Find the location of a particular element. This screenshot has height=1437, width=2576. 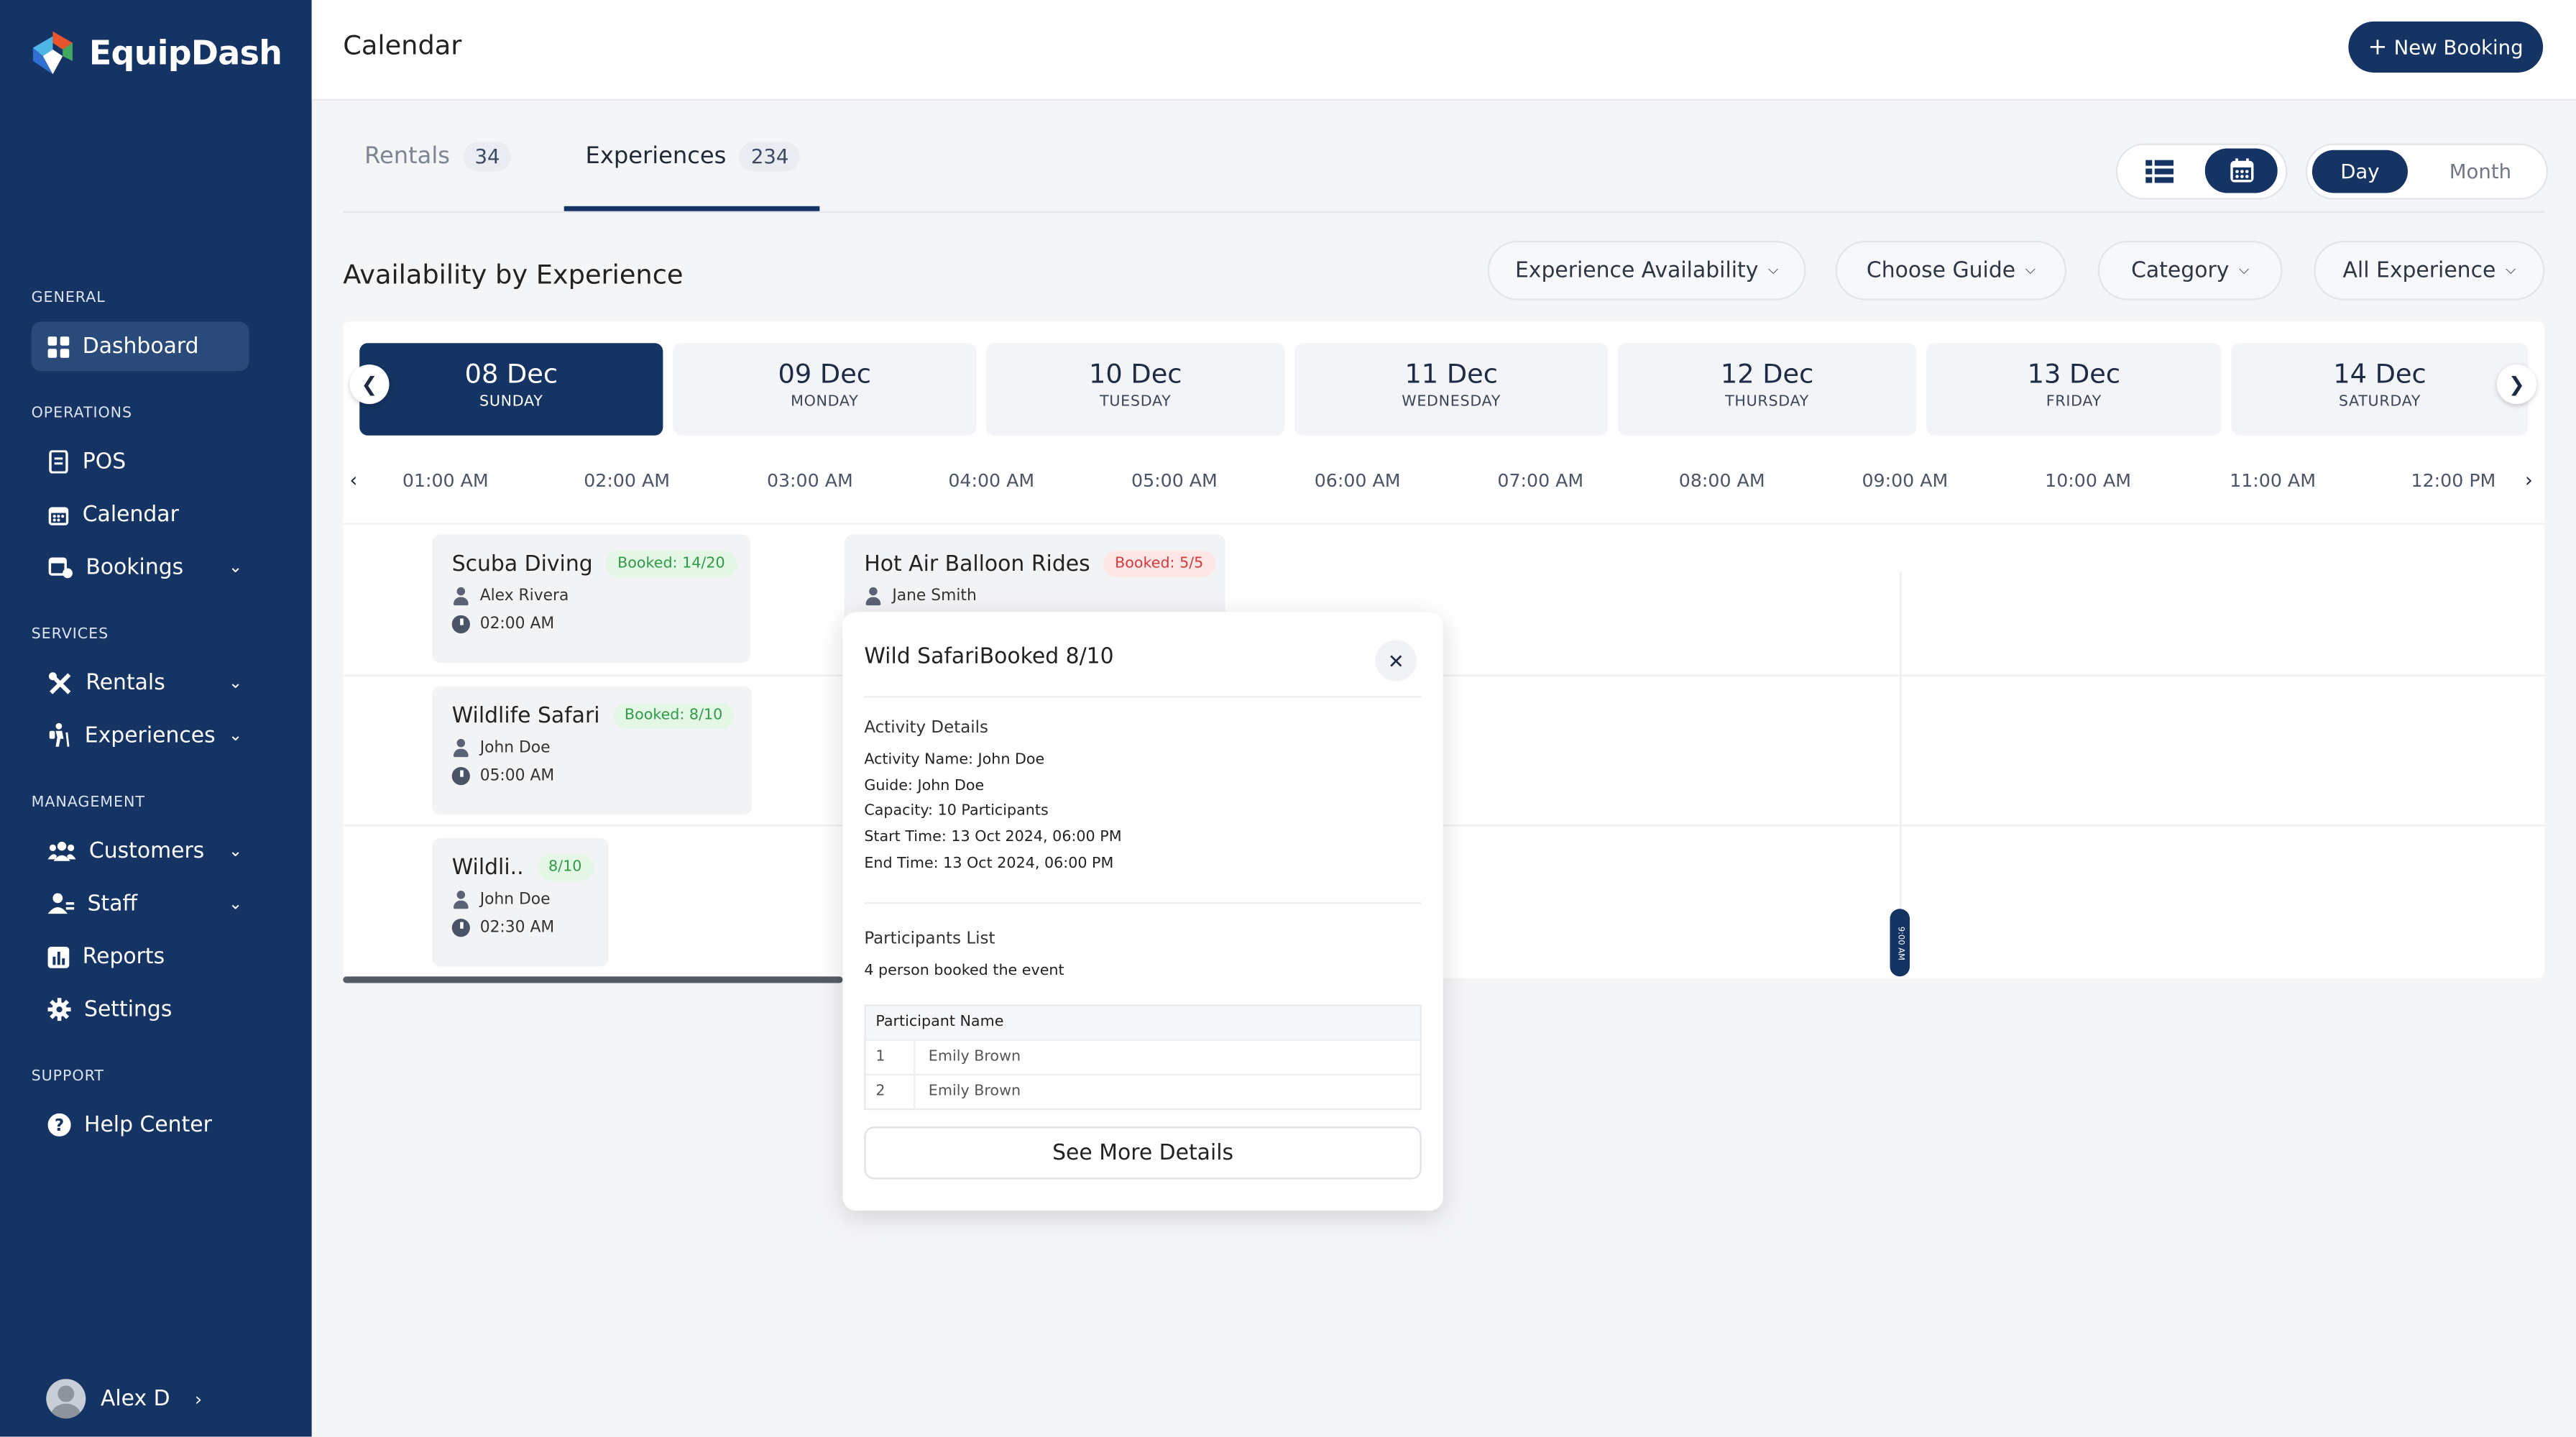

category-dropdown: Category ⌵ is located at coordinates (2190, 270).